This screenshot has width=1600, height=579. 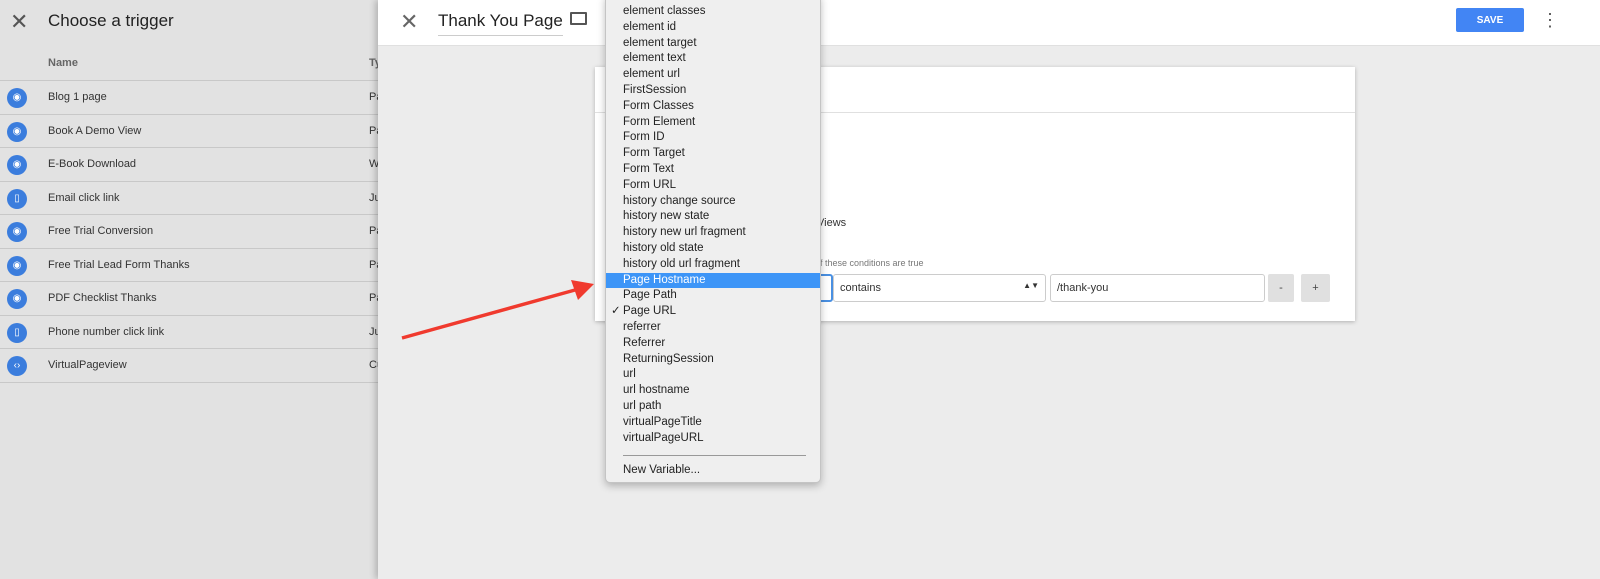 I want to click on variable-option: element url, so click(x=713, y=75).